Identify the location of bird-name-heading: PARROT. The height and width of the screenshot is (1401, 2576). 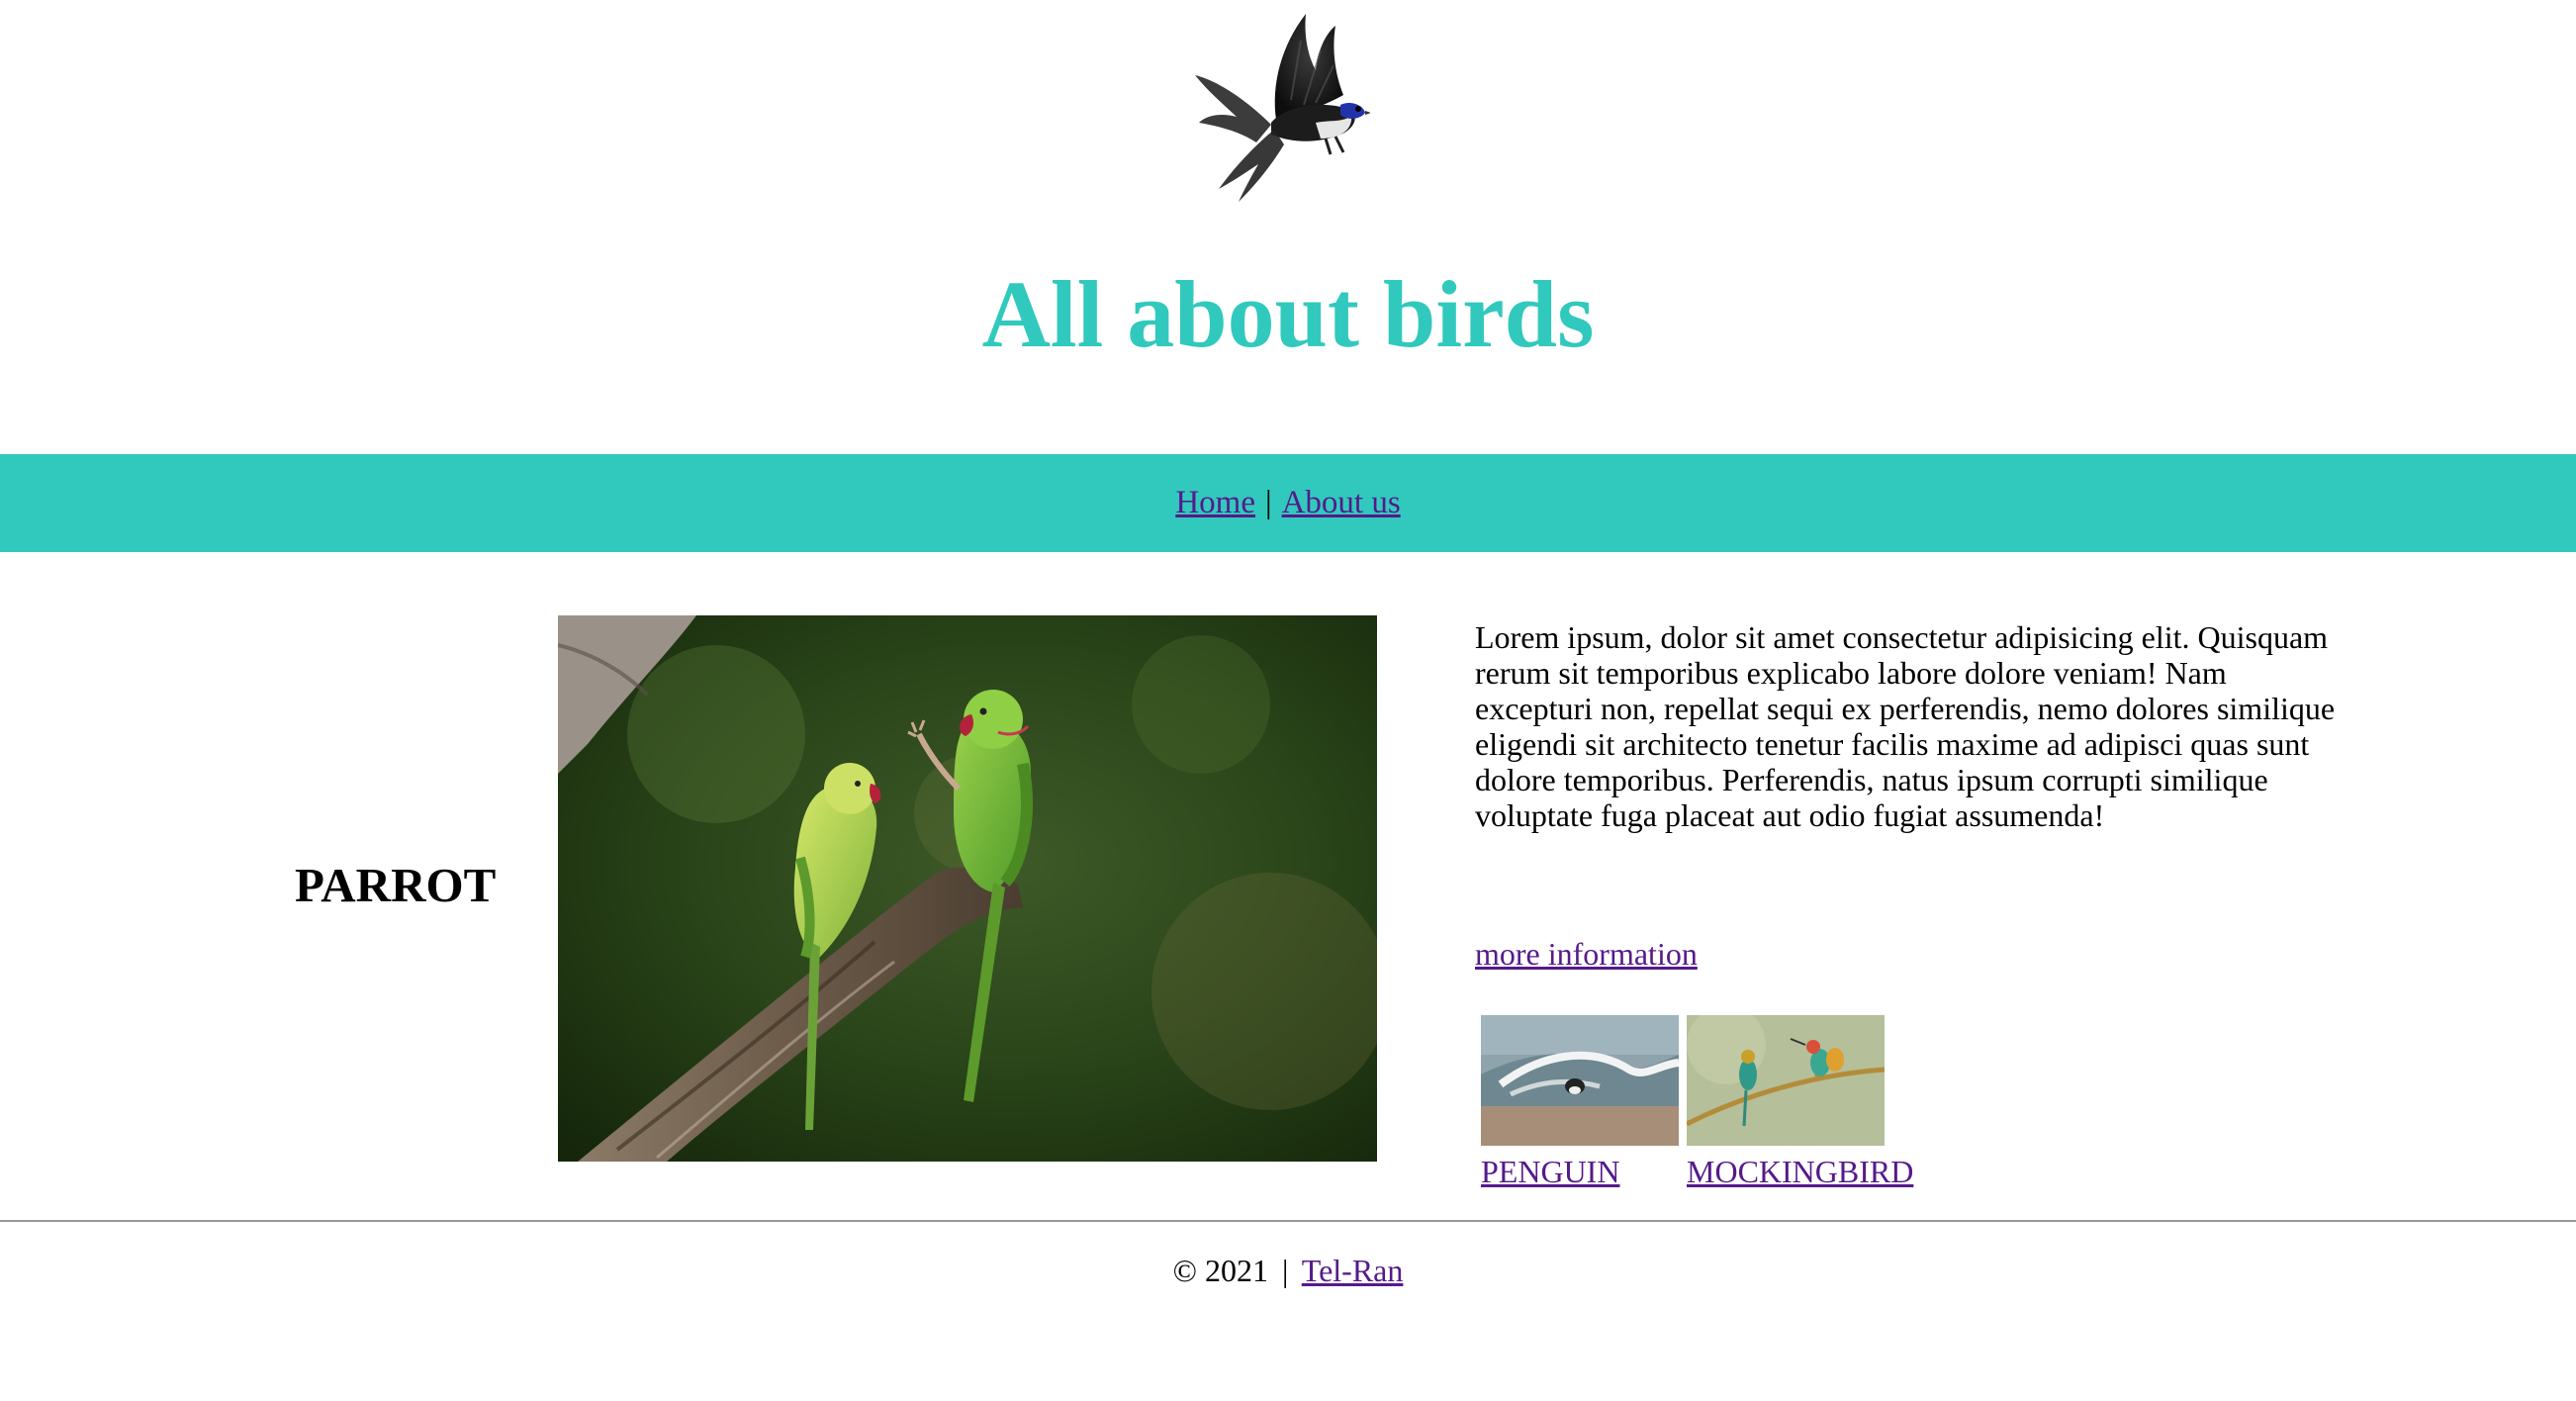
(396, 885).